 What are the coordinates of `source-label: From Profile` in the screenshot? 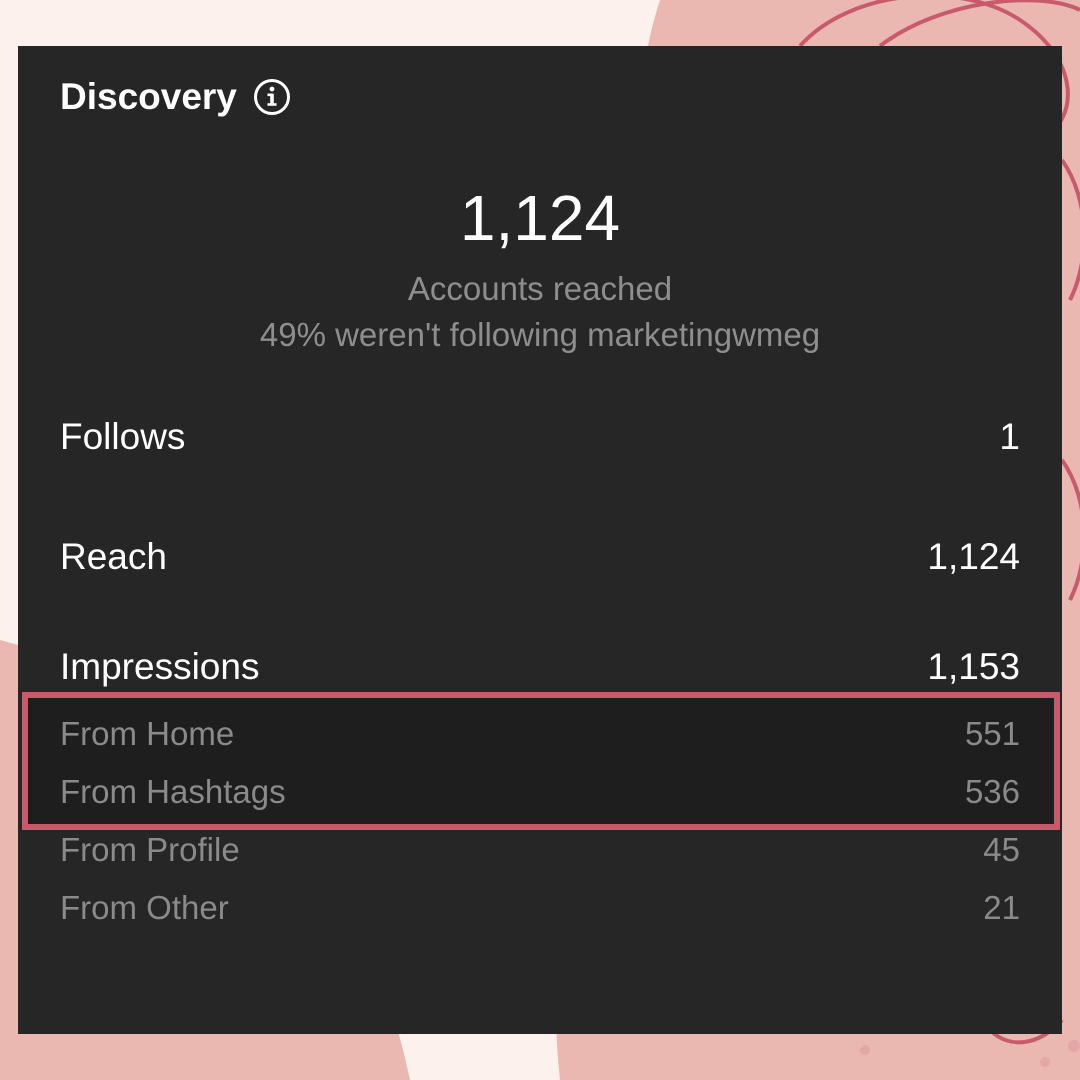 It's located at (150, 849).